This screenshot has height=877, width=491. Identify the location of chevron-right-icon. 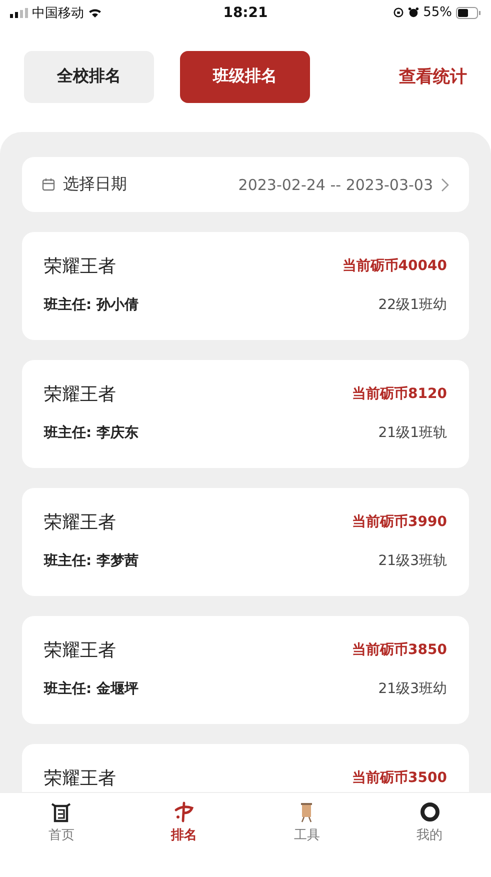
(445, 185).